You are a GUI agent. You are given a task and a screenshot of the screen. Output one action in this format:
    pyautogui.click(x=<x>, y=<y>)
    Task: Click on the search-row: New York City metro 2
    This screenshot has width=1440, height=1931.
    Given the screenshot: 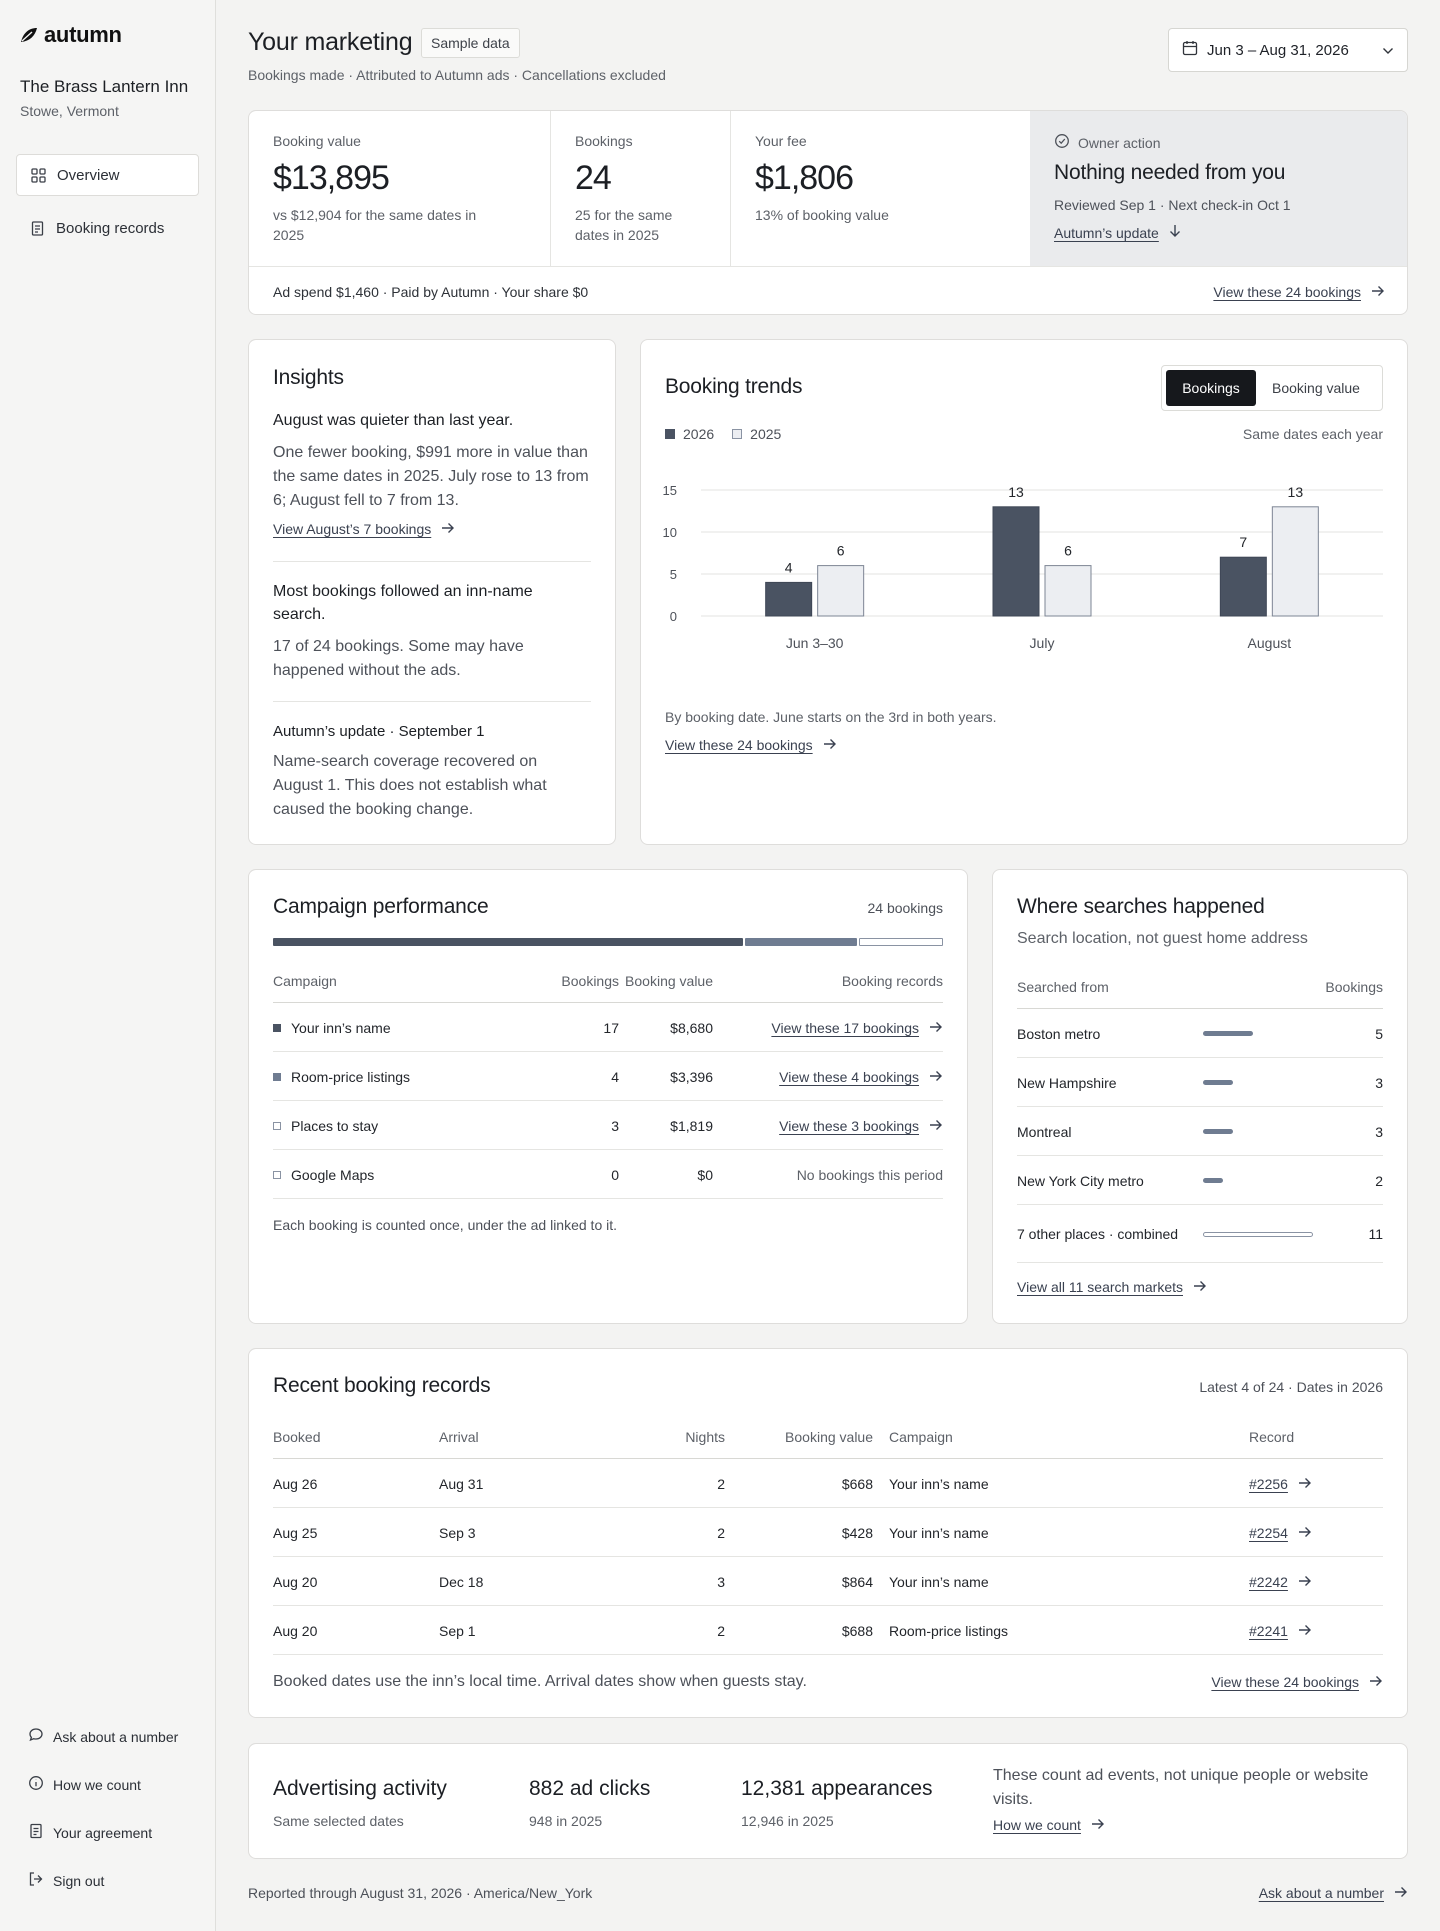 What is the action you would take?
    pyautogui.click(x=1200, y=1180)
    